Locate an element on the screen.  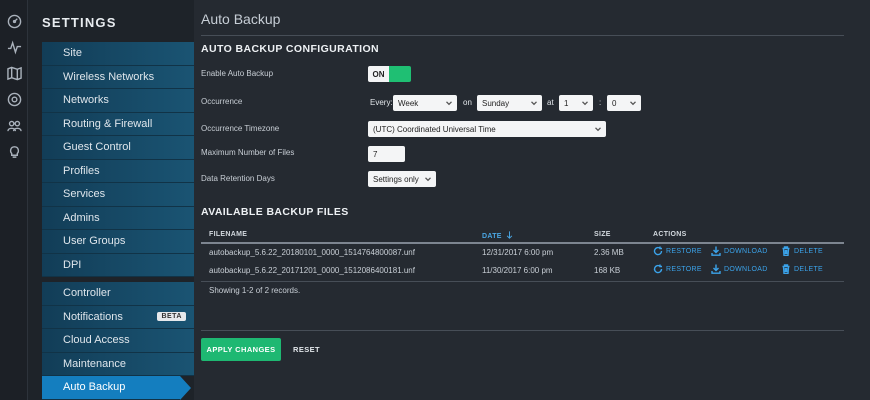
sidebar-item-auto-backup: Auto Backup is located at coordinates (116, 388).